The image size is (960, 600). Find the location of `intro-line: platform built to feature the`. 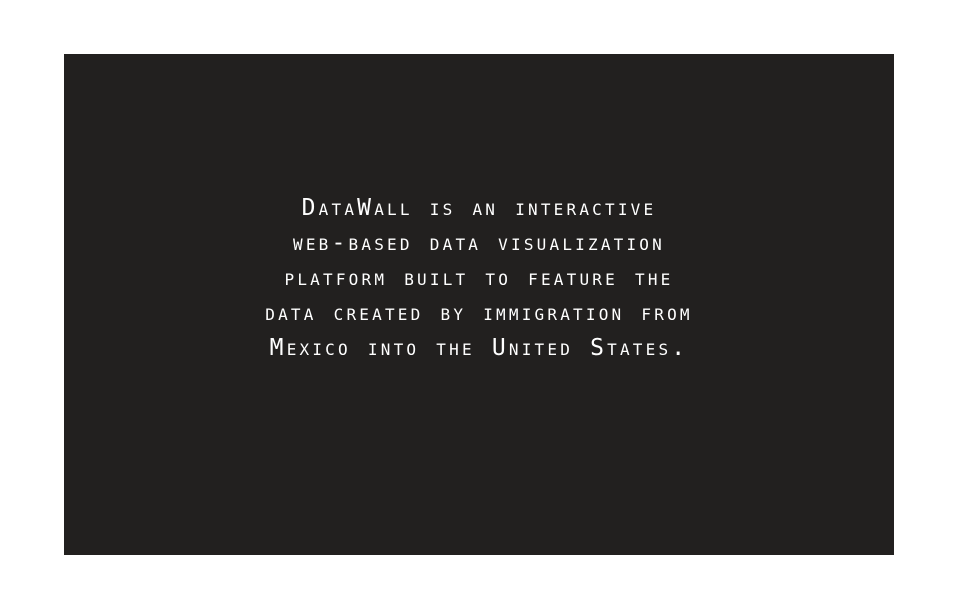

intro-line: platform built to feature the is located at coordinates (479, 278).